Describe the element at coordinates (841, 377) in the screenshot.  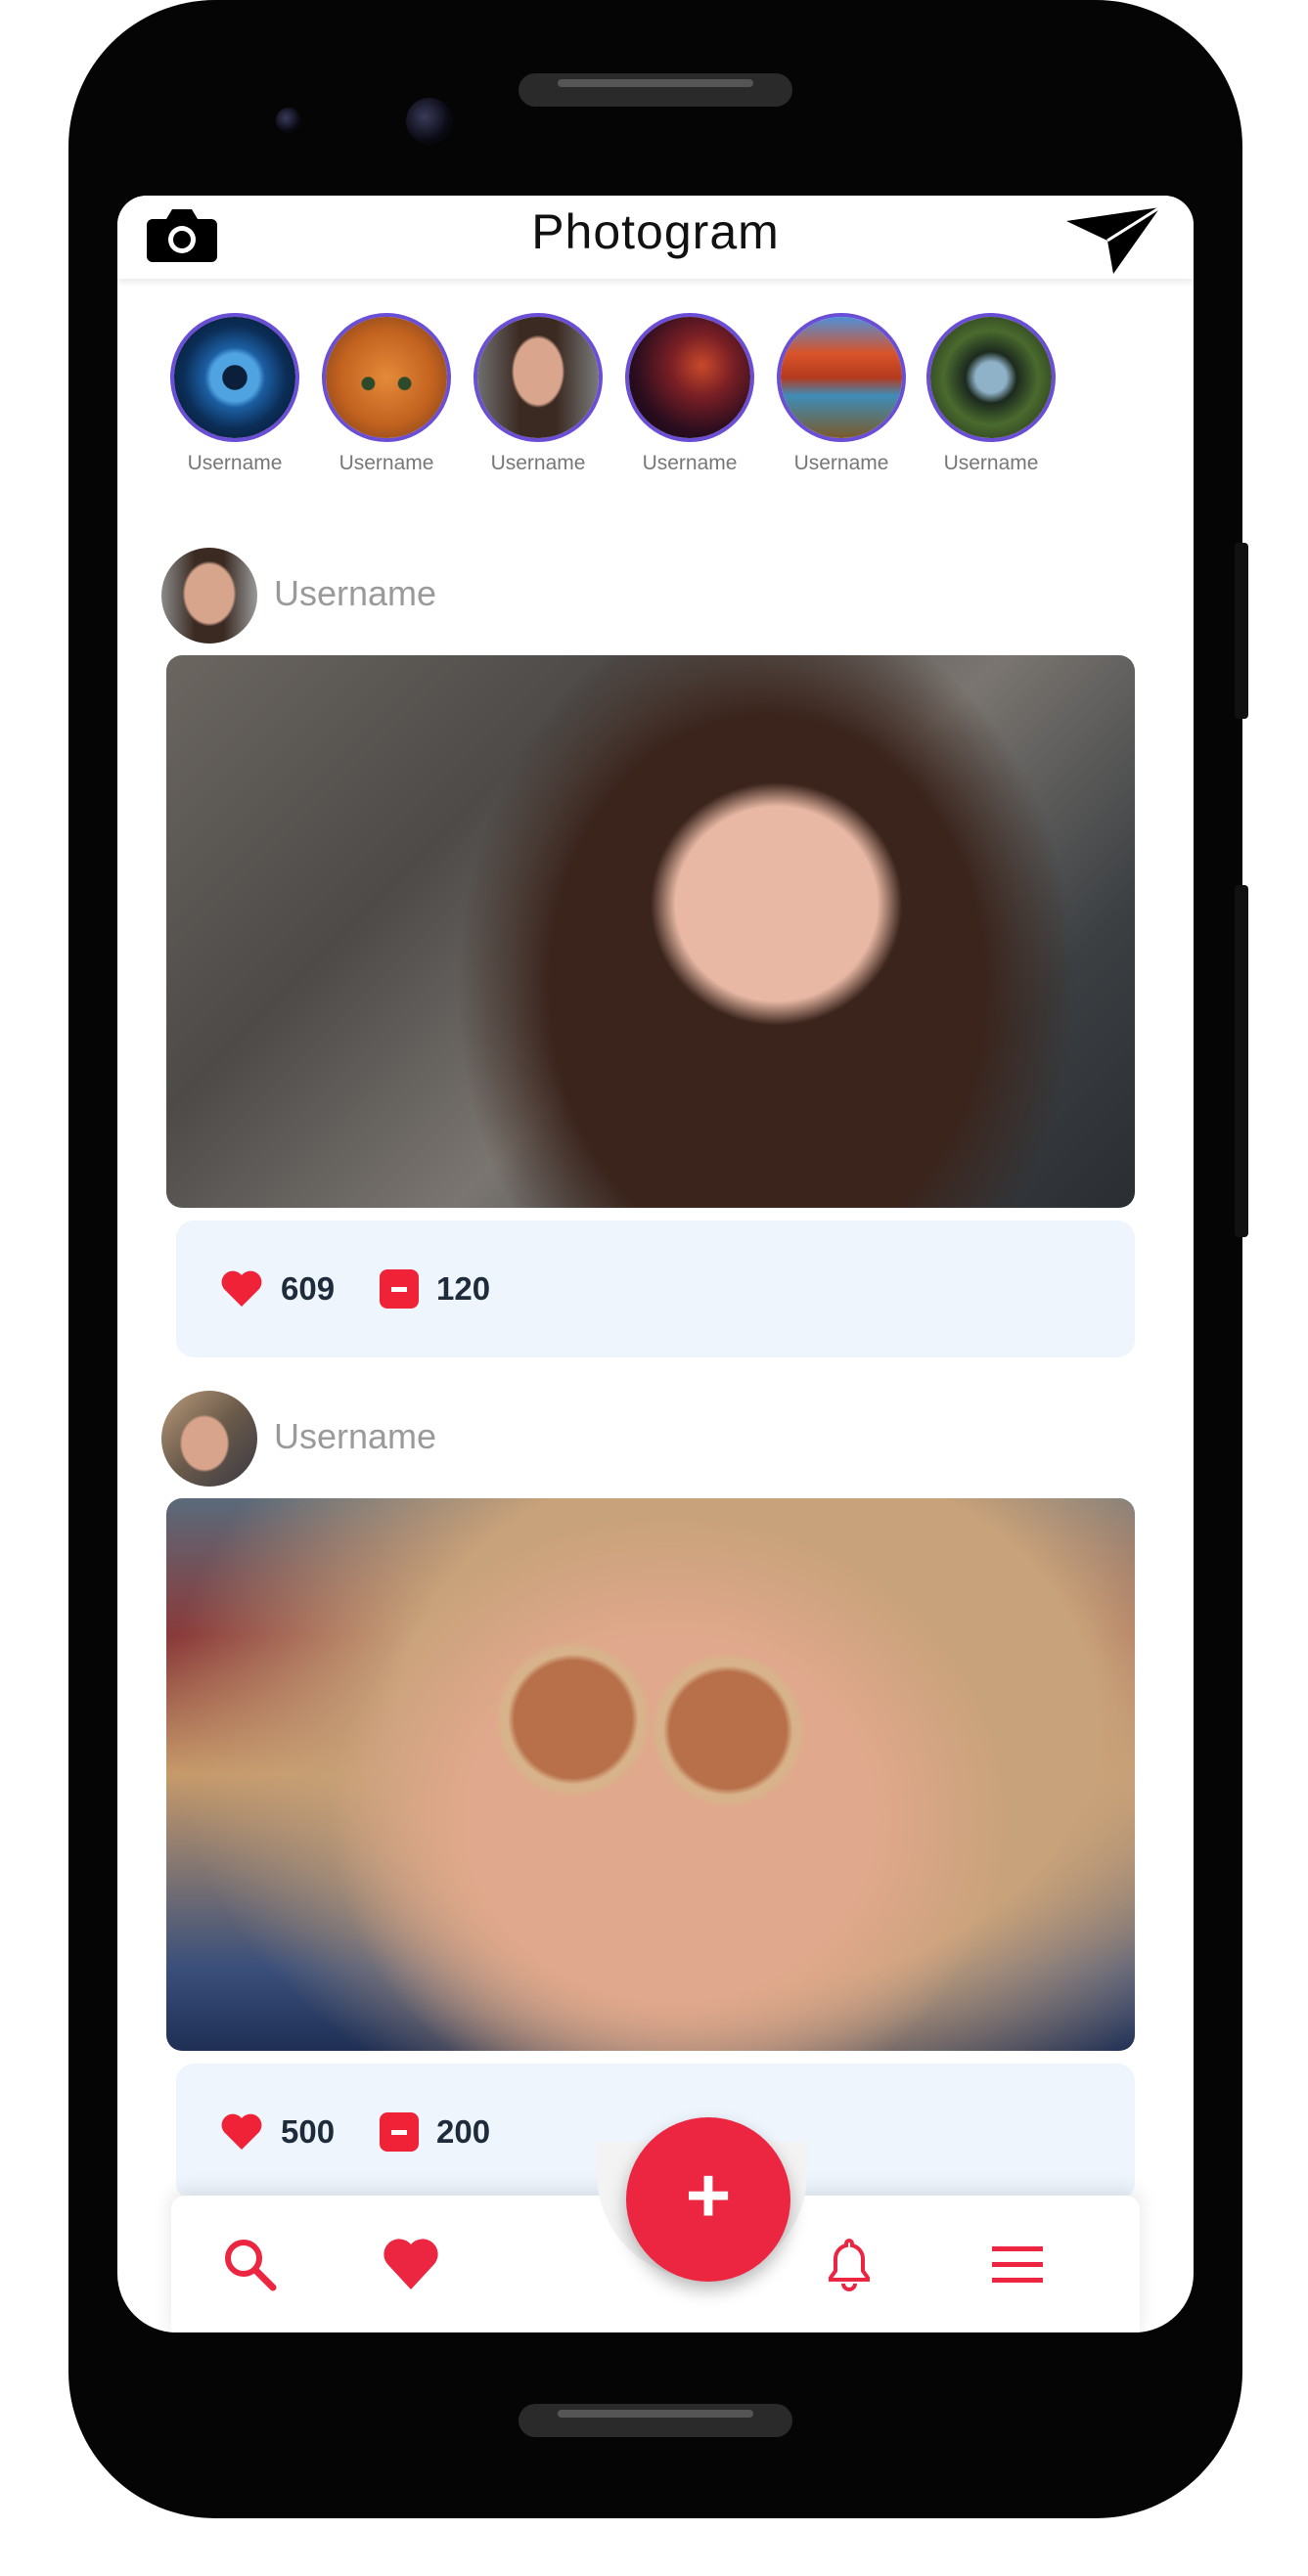
I see `autumn-lake-photo` at that location.